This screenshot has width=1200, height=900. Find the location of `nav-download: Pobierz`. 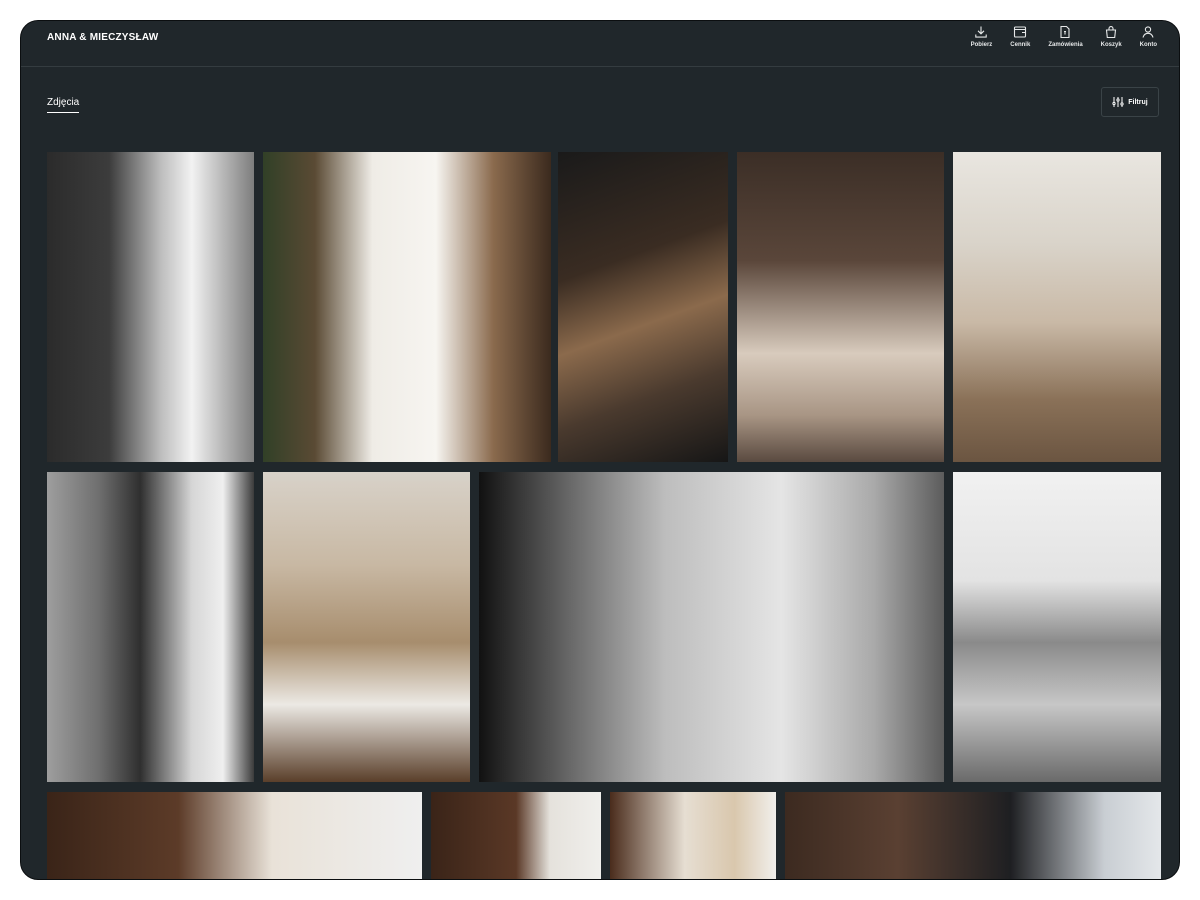

nav-download: Pobierz is located at coordinates (981, 36).